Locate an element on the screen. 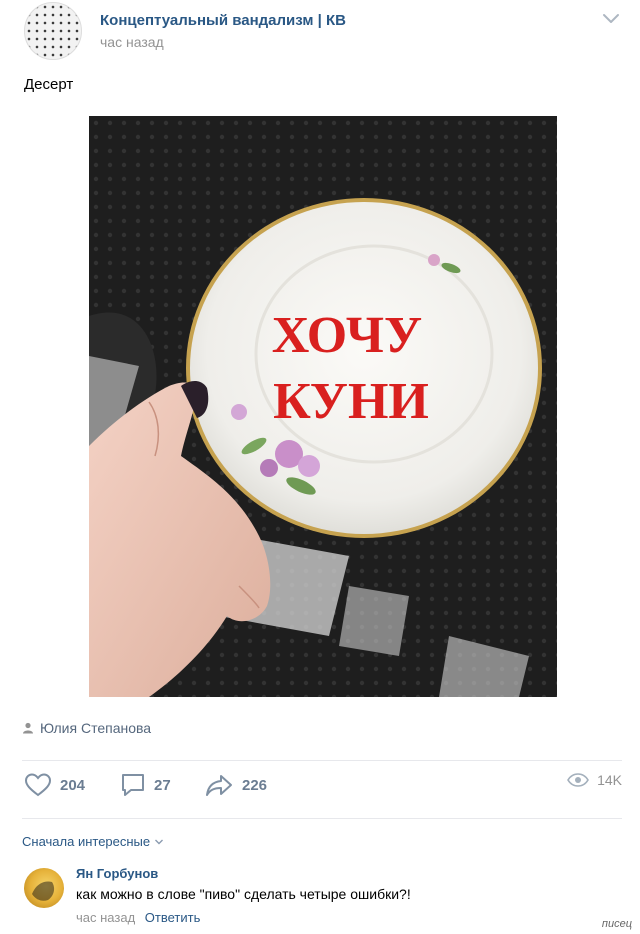  comment-icon is located at coordinates (133, 785).